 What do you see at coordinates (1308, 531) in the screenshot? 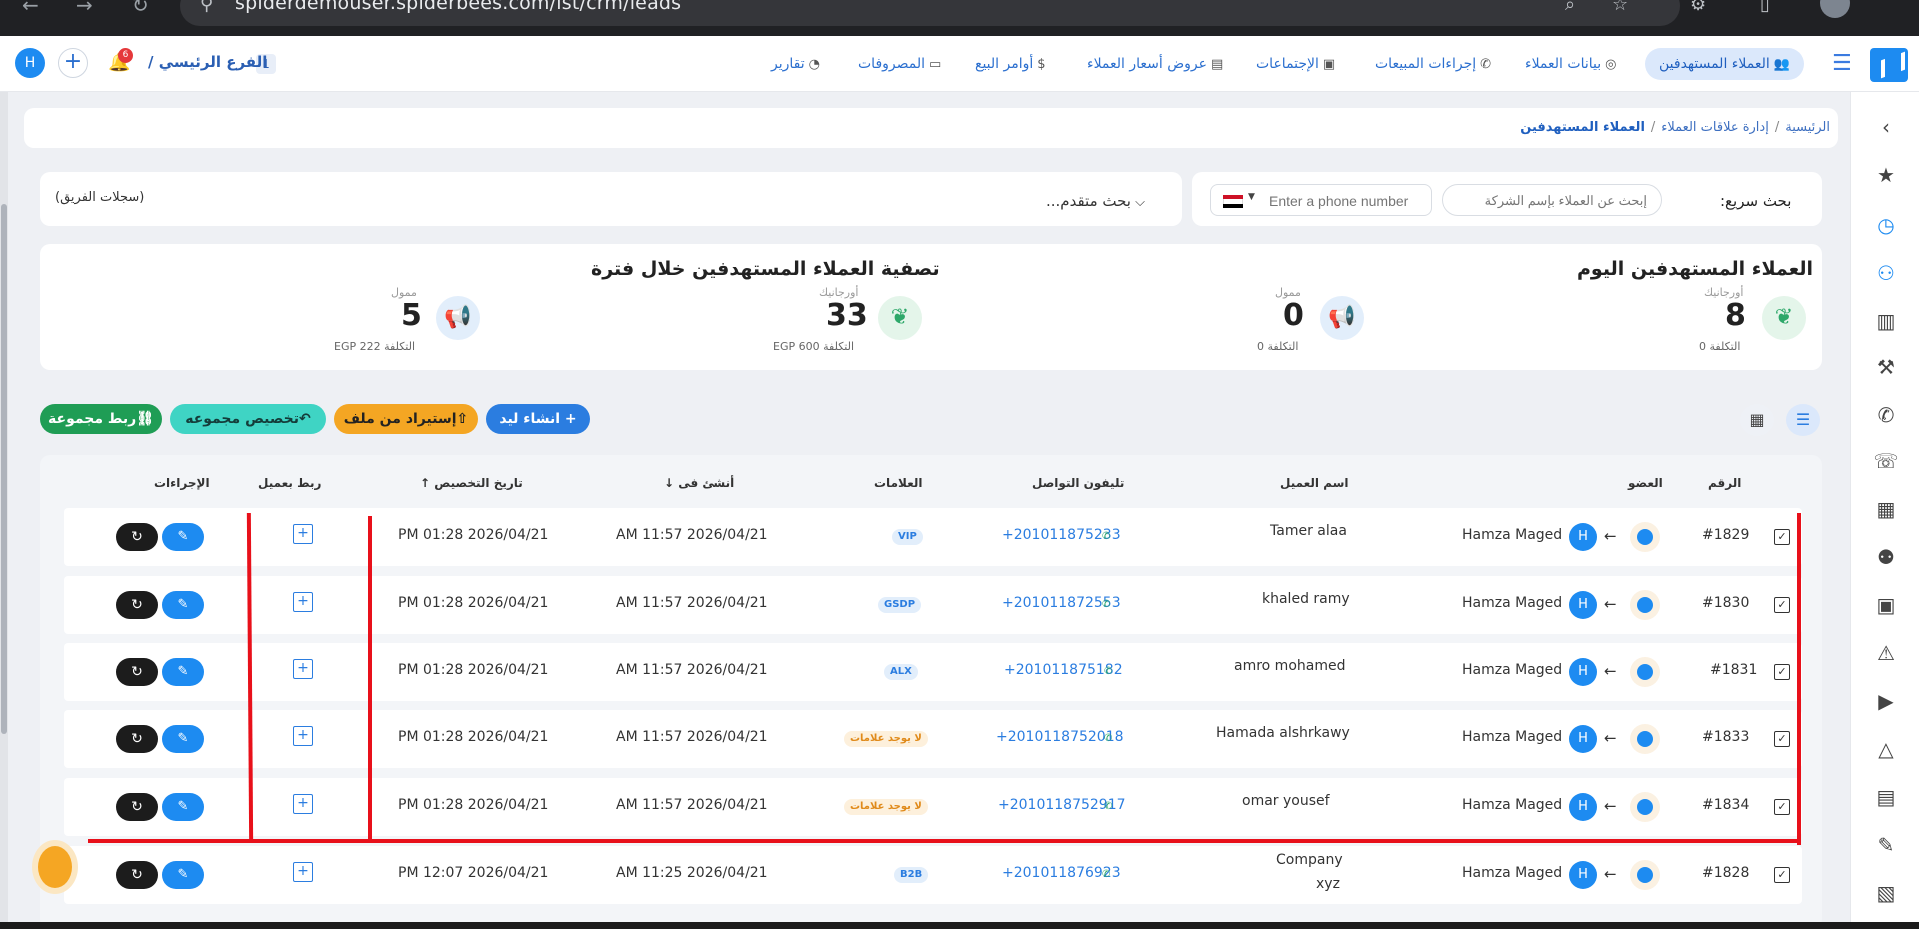
I see `client-name: Tamer alaa` at bounding box center [1308, 531].